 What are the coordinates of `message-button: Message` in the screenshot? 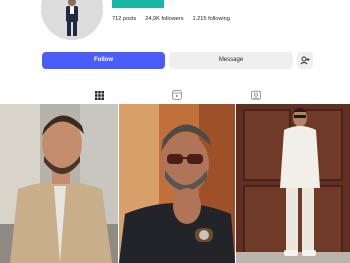 It's located at (231, 60).